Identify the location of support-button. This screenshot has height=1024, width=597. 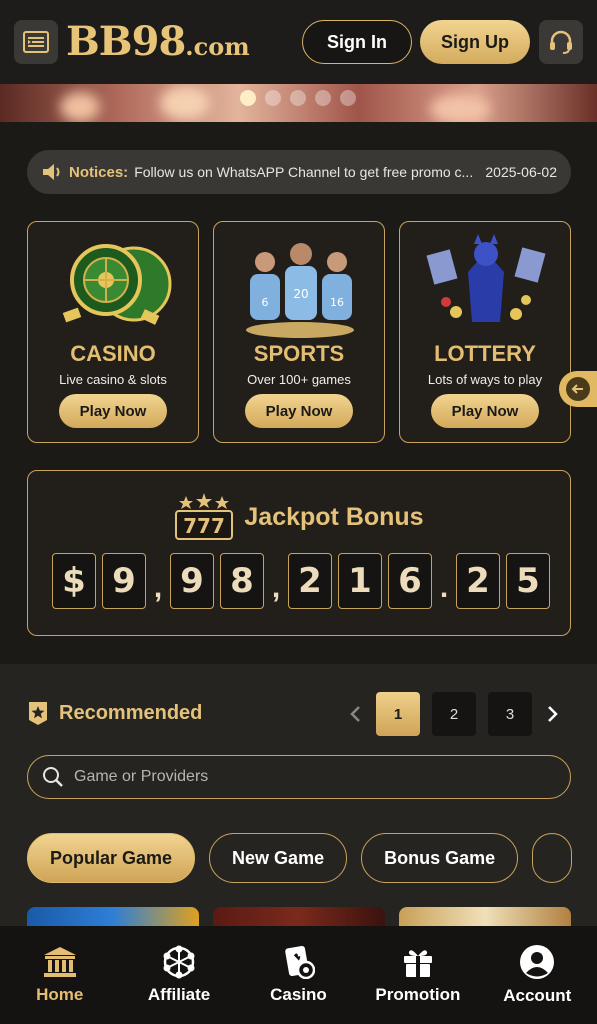
(561, 42).